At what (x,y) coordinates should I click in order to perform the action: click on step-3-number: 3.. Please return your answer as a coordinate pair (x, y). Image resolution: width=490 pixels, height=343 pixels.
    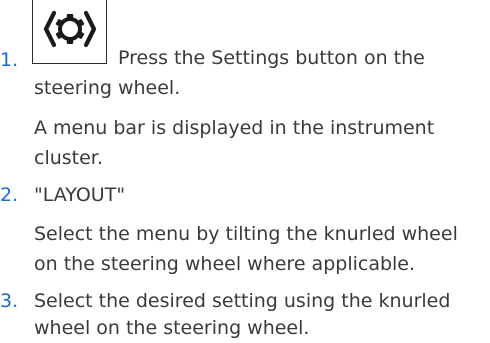
    Looking at the image, I should click on (9, 301).